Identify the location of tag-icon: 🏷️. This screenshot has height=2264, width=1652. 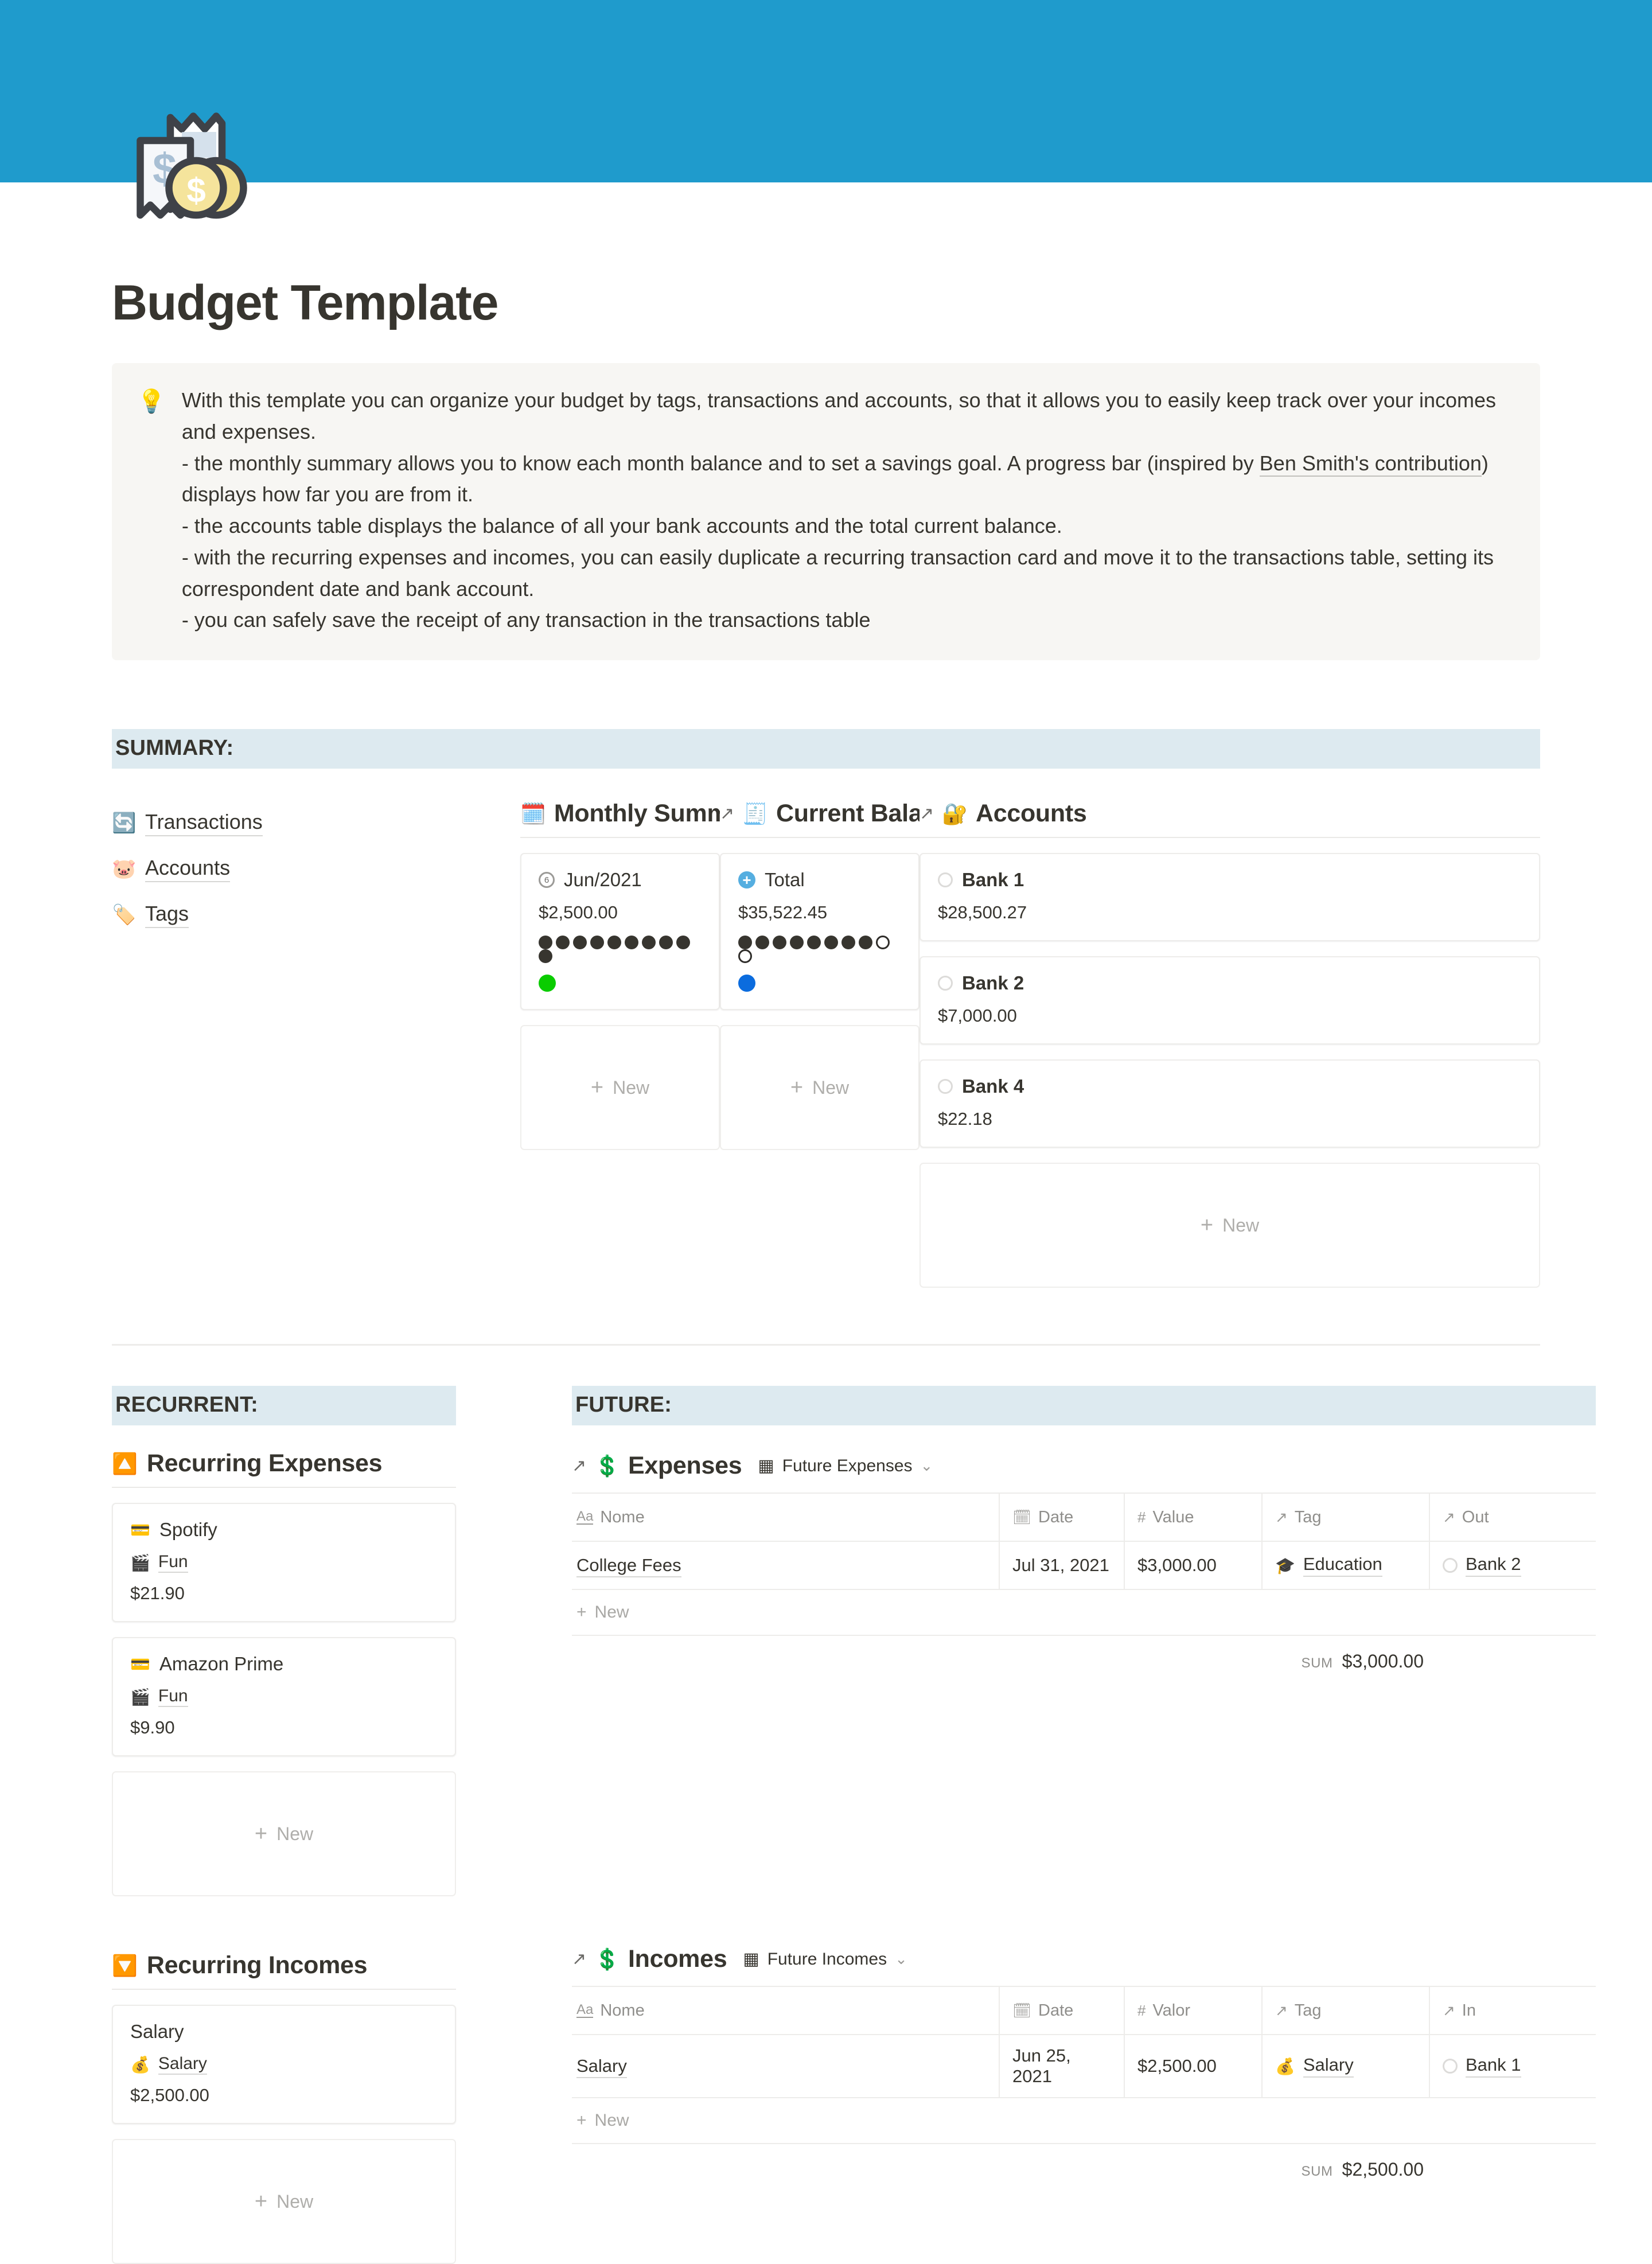
(124, 915).